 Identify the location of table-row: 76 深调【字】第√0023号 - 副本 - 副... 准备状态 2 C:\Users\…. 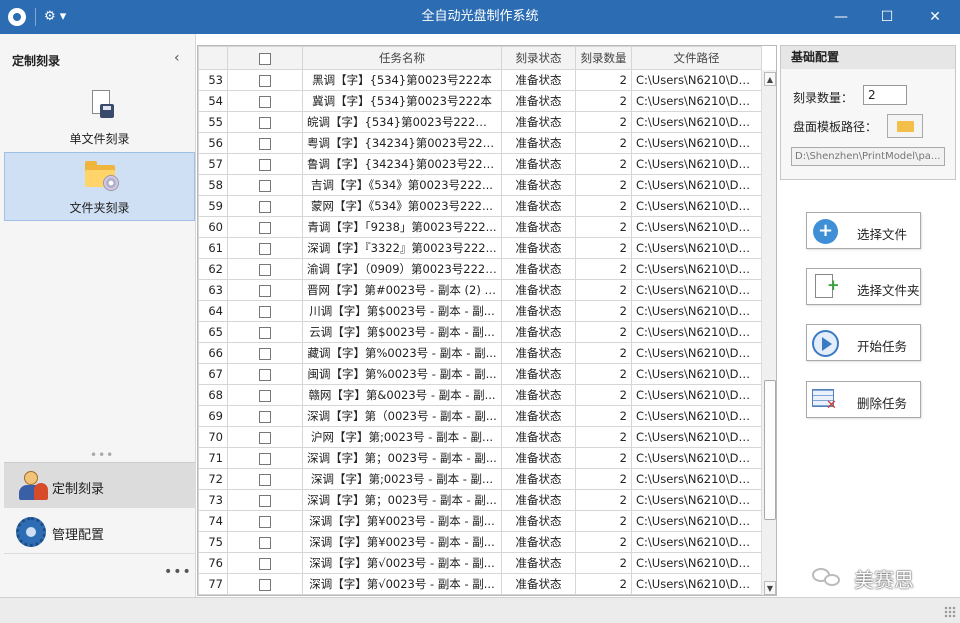
(480, 563).